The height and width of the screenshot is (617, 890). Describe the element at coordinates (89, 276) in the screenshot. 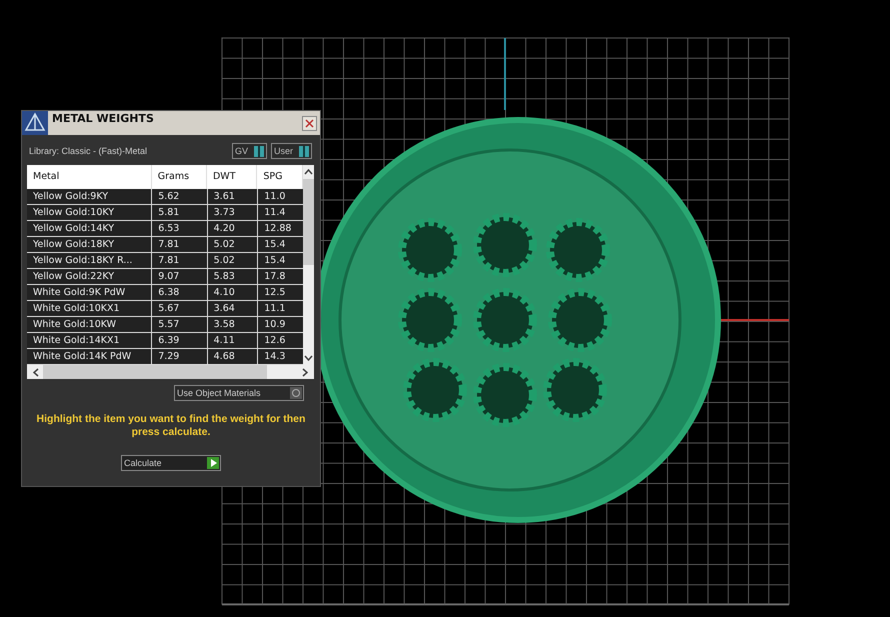

I see `table-cell: Yellow Gold:22KY` at that location.